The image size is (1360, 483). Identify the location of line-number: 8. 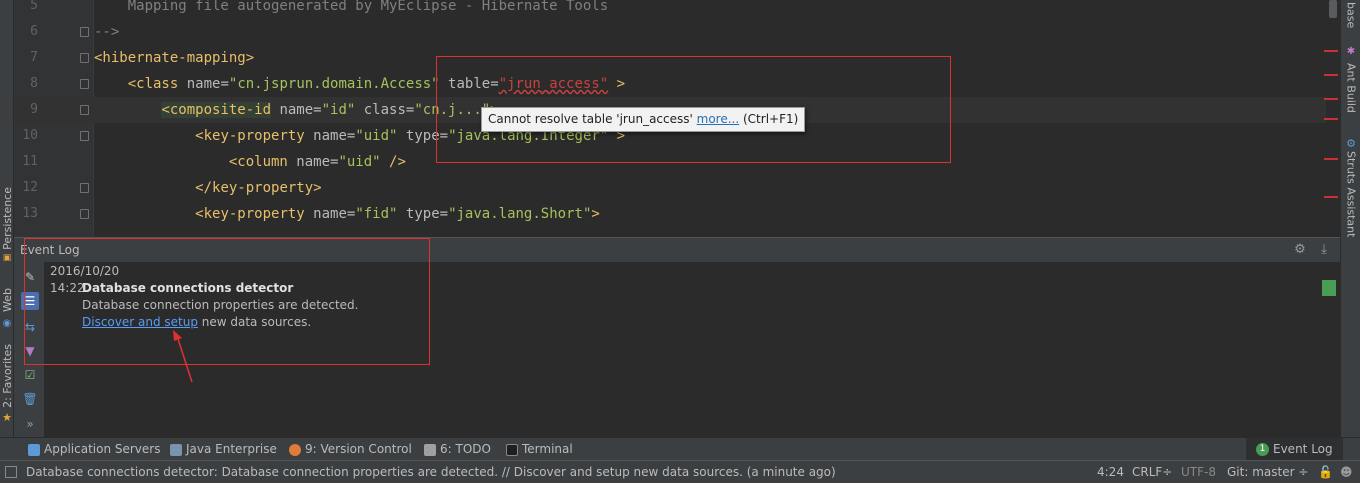
(34, 83).